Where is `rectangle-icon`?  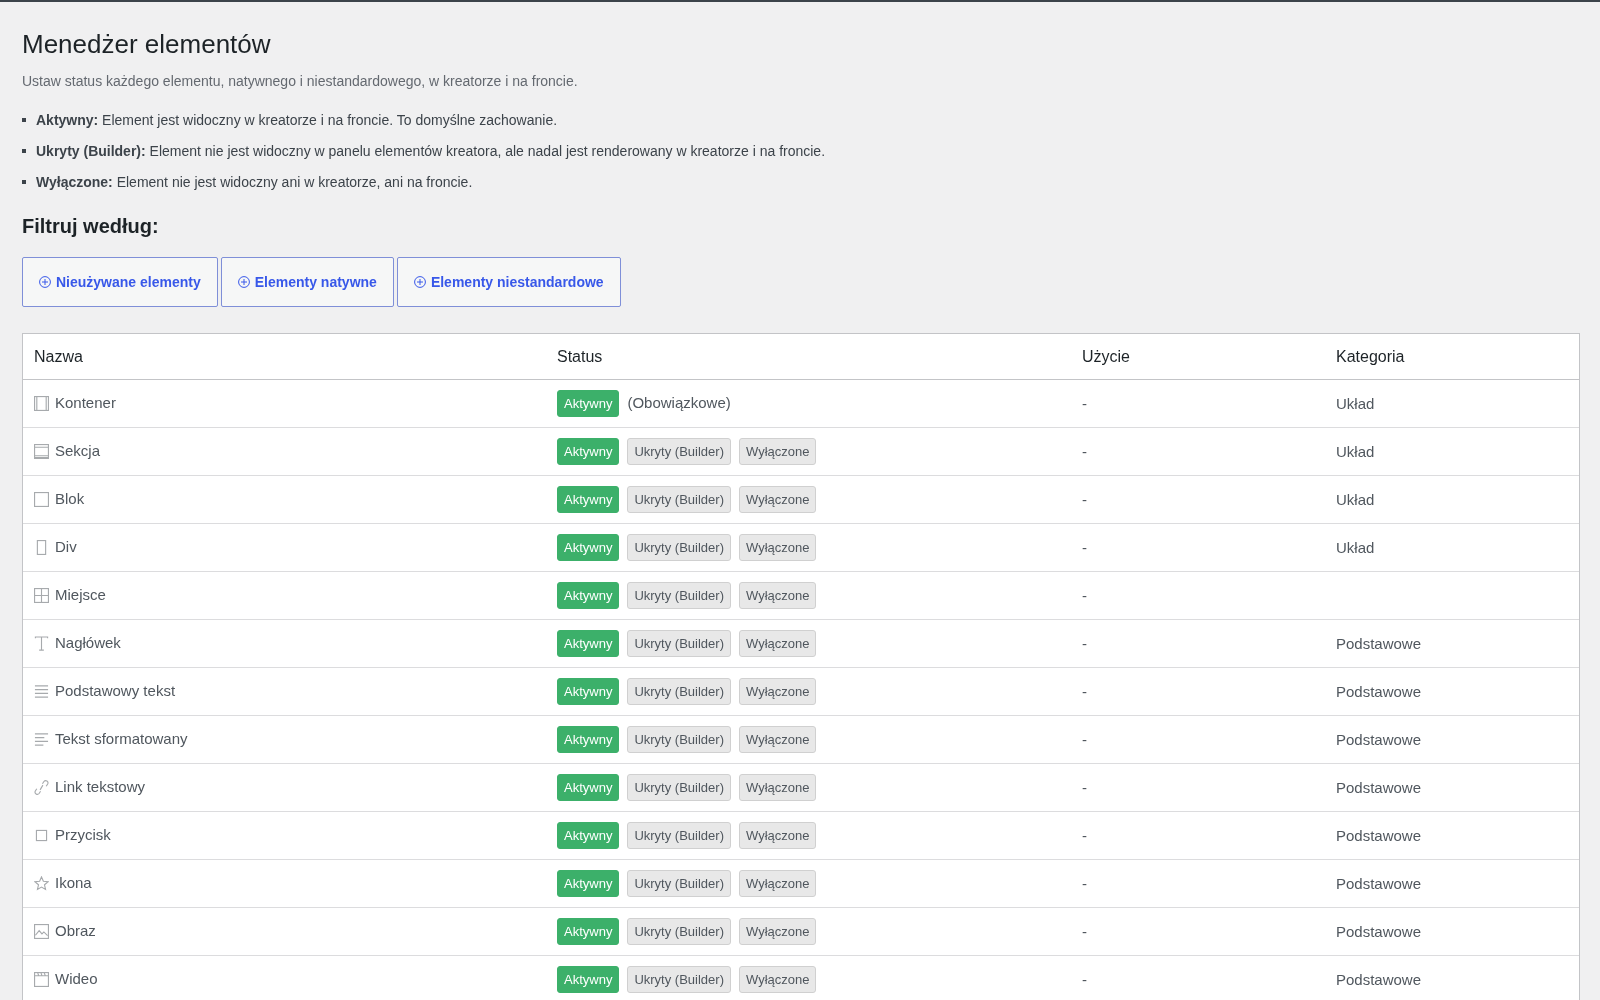
rectangle-icon is located at coordinates (41, 547).